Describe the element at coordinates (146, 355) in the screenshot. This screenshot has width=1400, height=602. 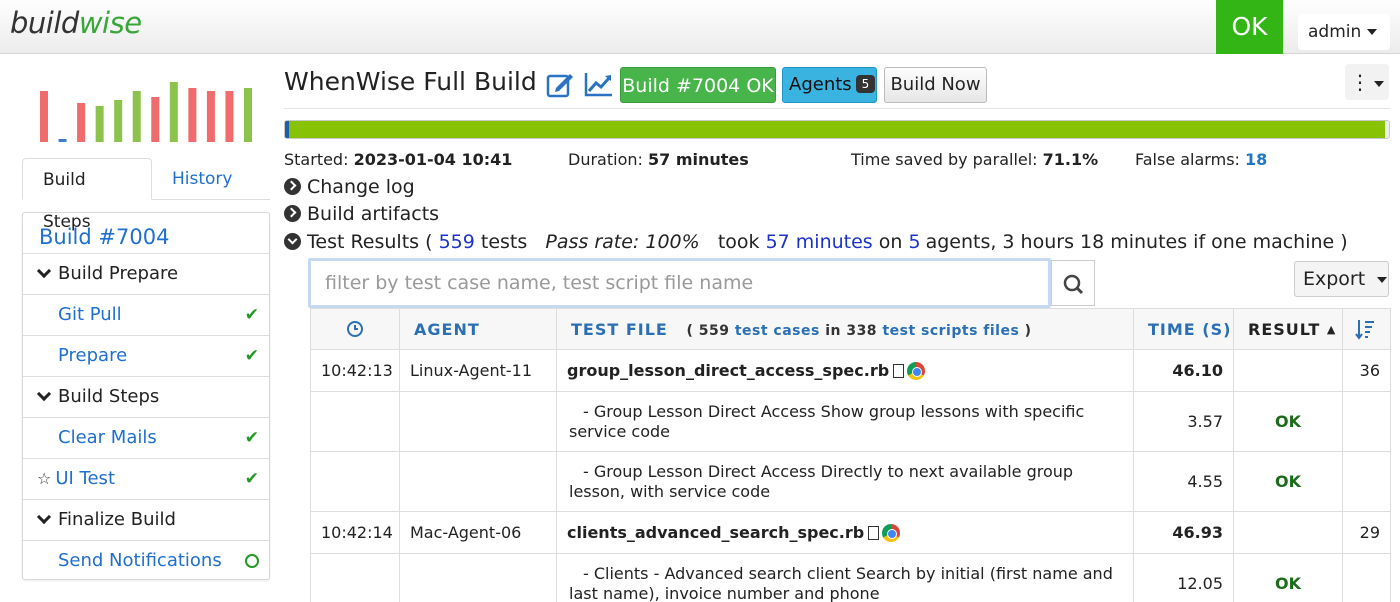
I see `step-item-prepare: Prepare ✔` at that location.